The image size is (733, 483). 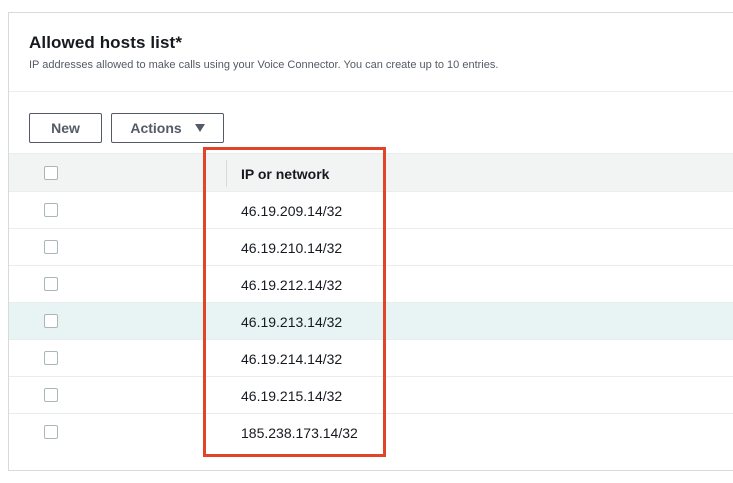 What do you see at coordinates (106, 42) in the screenshot?
I see `panel-title: Allowed hosts list*` at bounding box center [106, 42].